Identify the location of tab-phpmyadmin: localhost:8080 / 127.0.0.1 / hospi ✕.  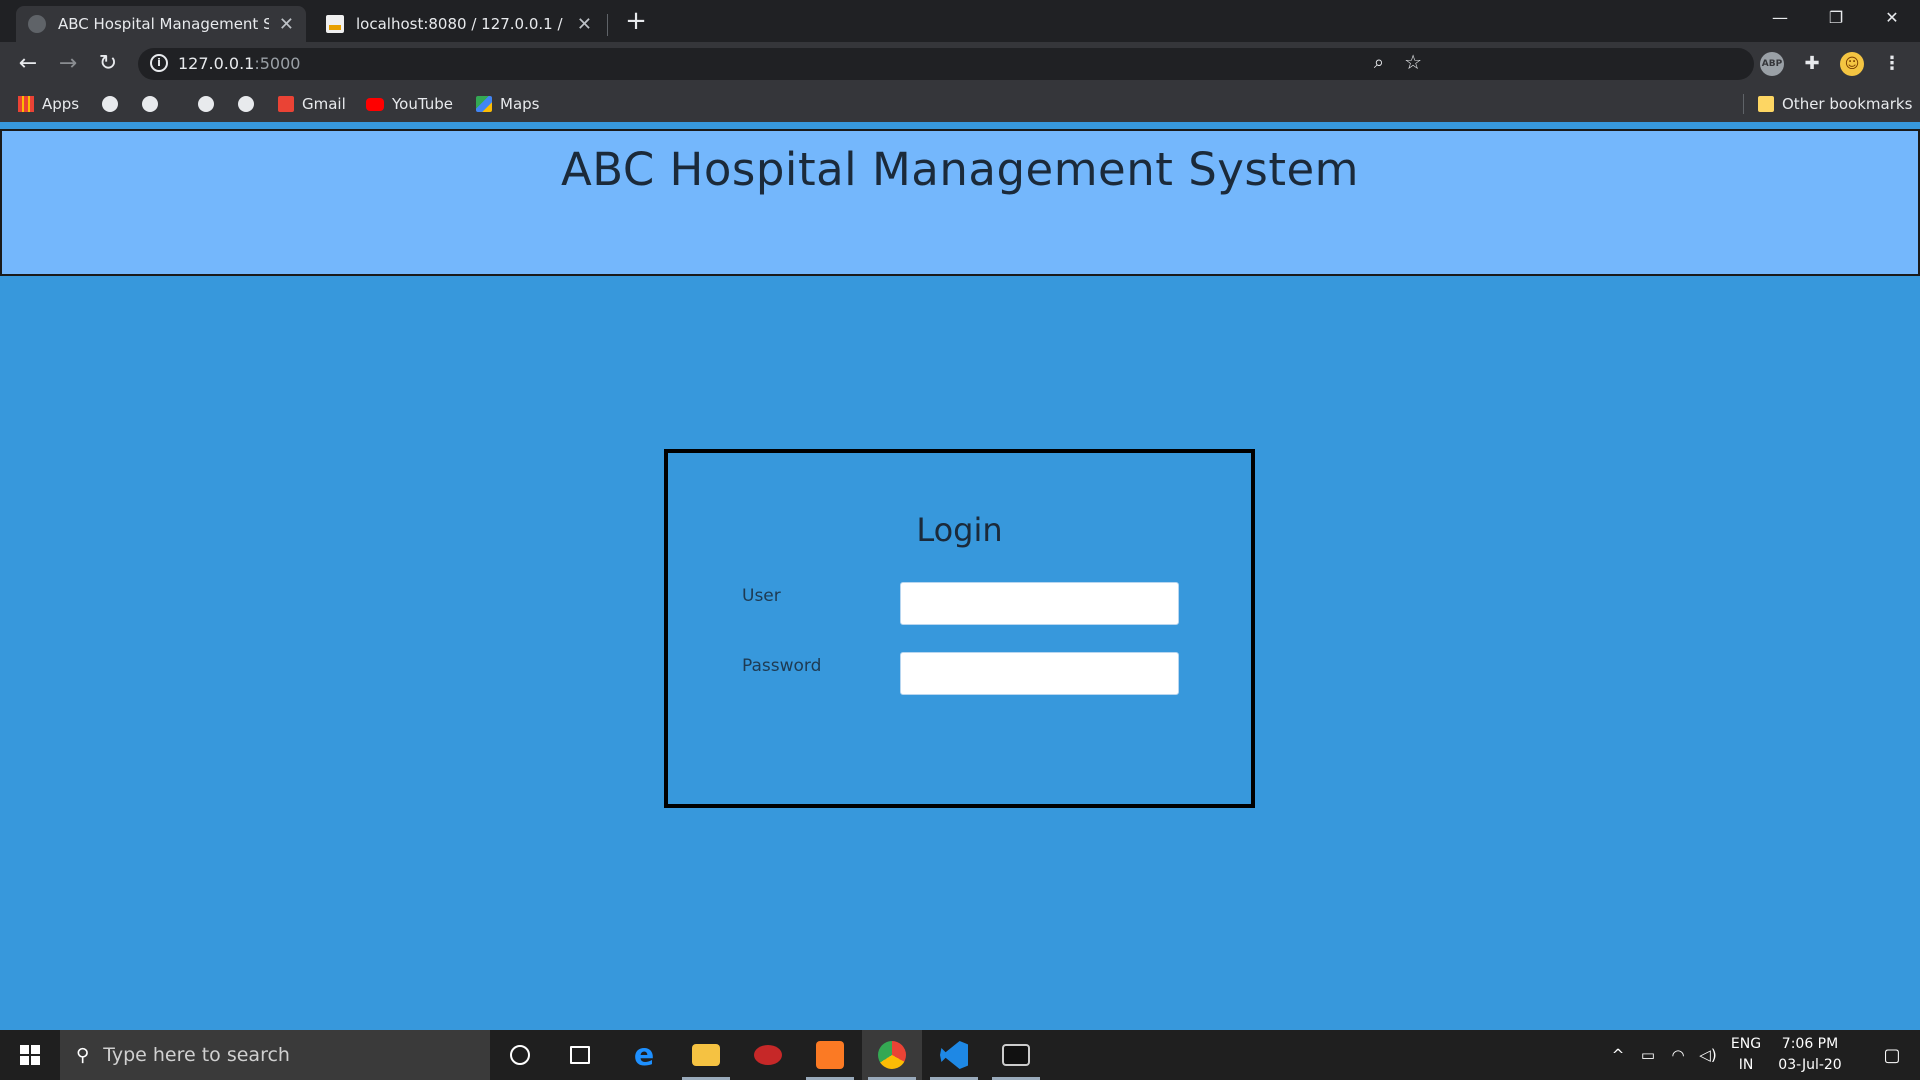
(459, 24).